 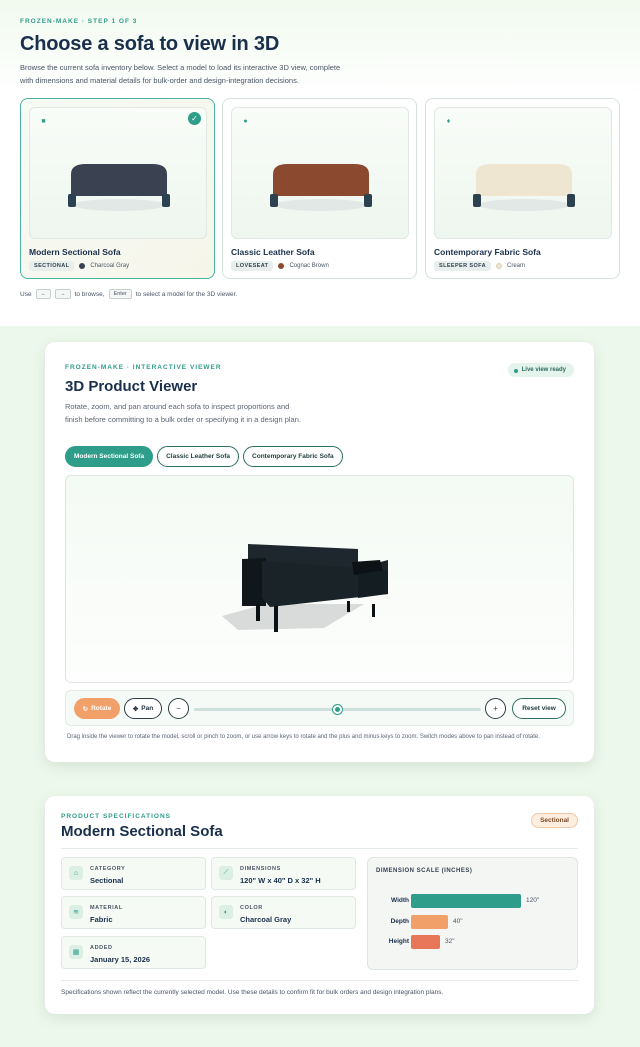 What do you see at coordinates (473, 942) in the screenshot?
I see `bar-row-height: Height 32"` at bounding box center [473, 942].